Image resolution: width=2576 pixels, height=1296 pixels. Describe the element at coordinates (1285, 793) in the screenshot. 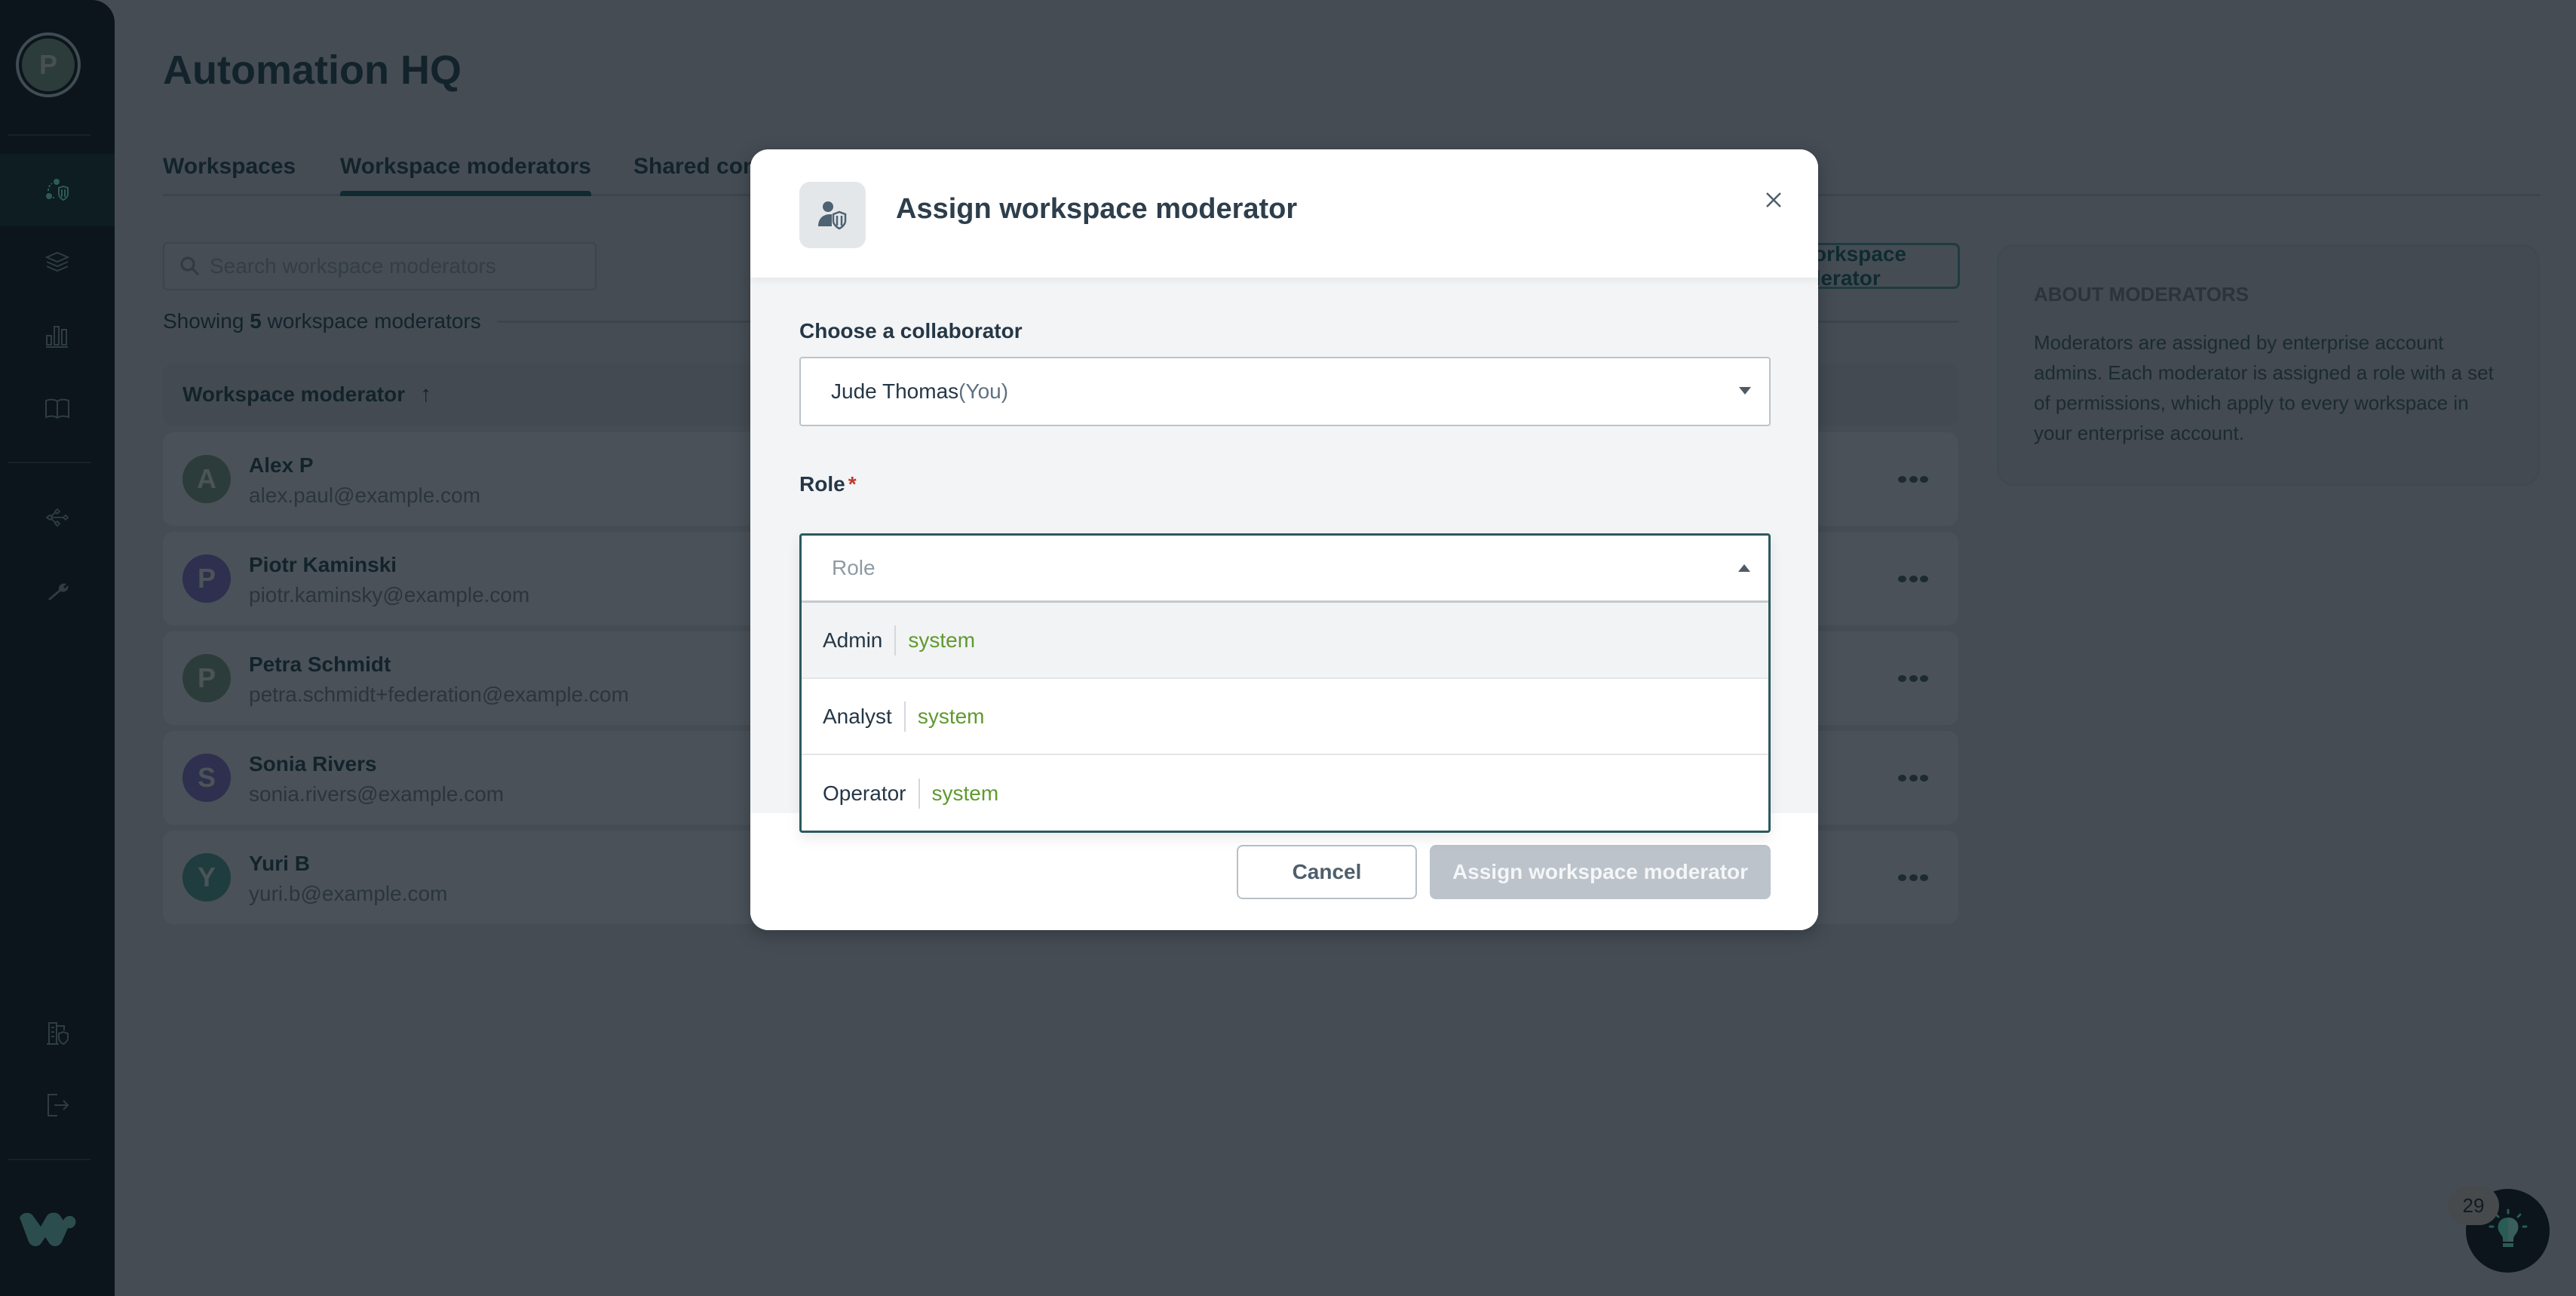

I see `role-option-operator: Operator system` at that location.